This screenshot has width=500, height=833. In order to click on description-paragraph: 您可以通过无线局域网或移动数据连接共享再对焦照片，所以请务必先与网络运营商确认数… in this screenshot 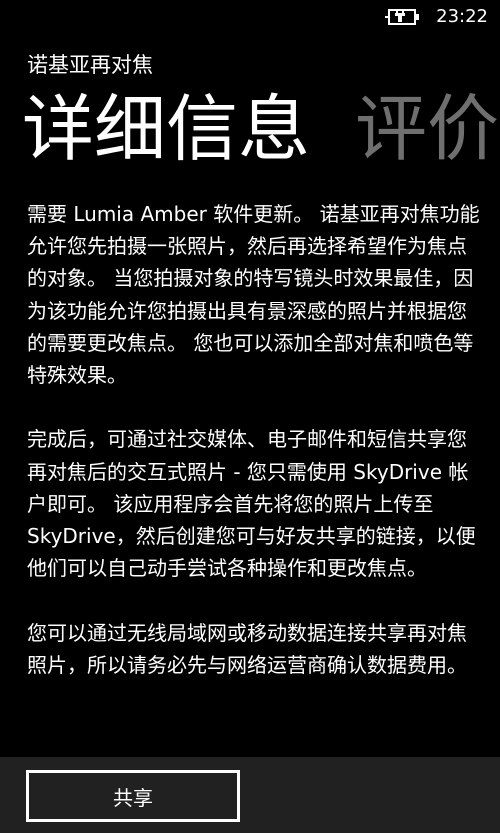, I will do `click(247, 648)`.